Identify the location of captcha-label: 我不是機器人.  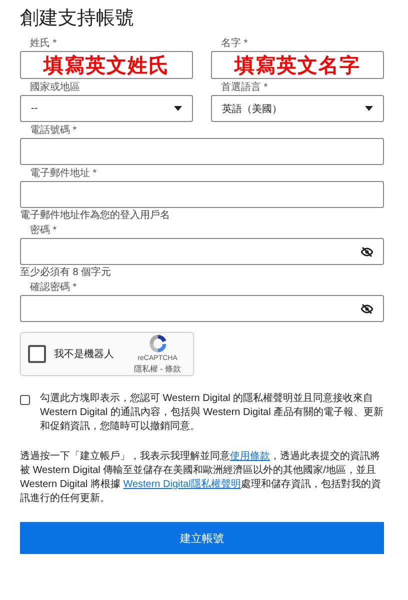
(84, 354).